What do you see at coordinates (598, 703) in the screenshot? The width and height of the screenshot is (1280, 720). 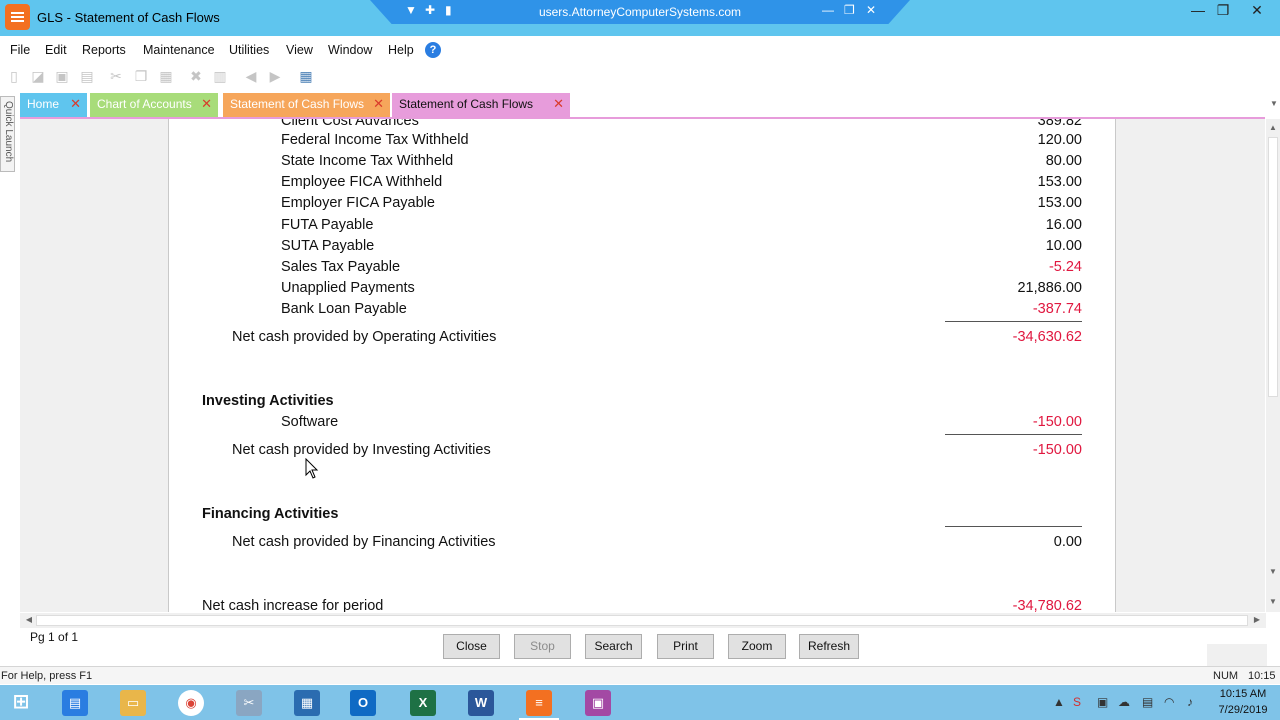 I see `recording-app-icon: ▣` at bounding box center [598, 703].